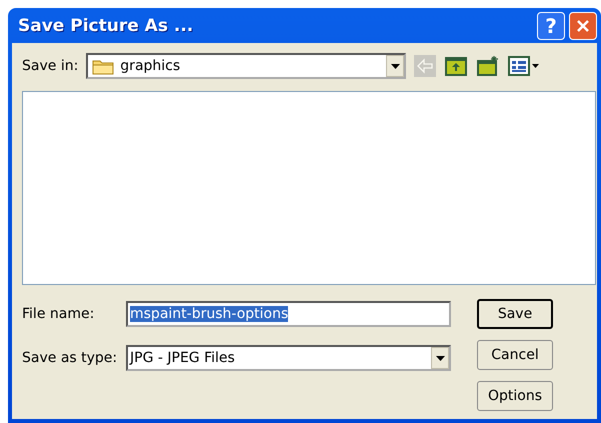 The image size is (601, 423). Describe the element at coordinates (70, 358) in the screenshot. I see `save-as-type-label: Save as type:` at that location.